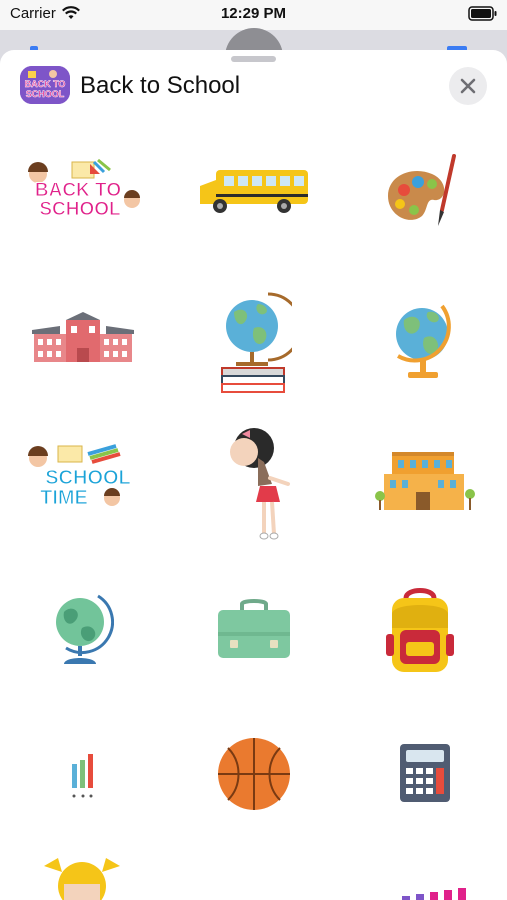 This screenshot has height=900, width=507. I want to click on school-campus-sticker, so click(425, 482).